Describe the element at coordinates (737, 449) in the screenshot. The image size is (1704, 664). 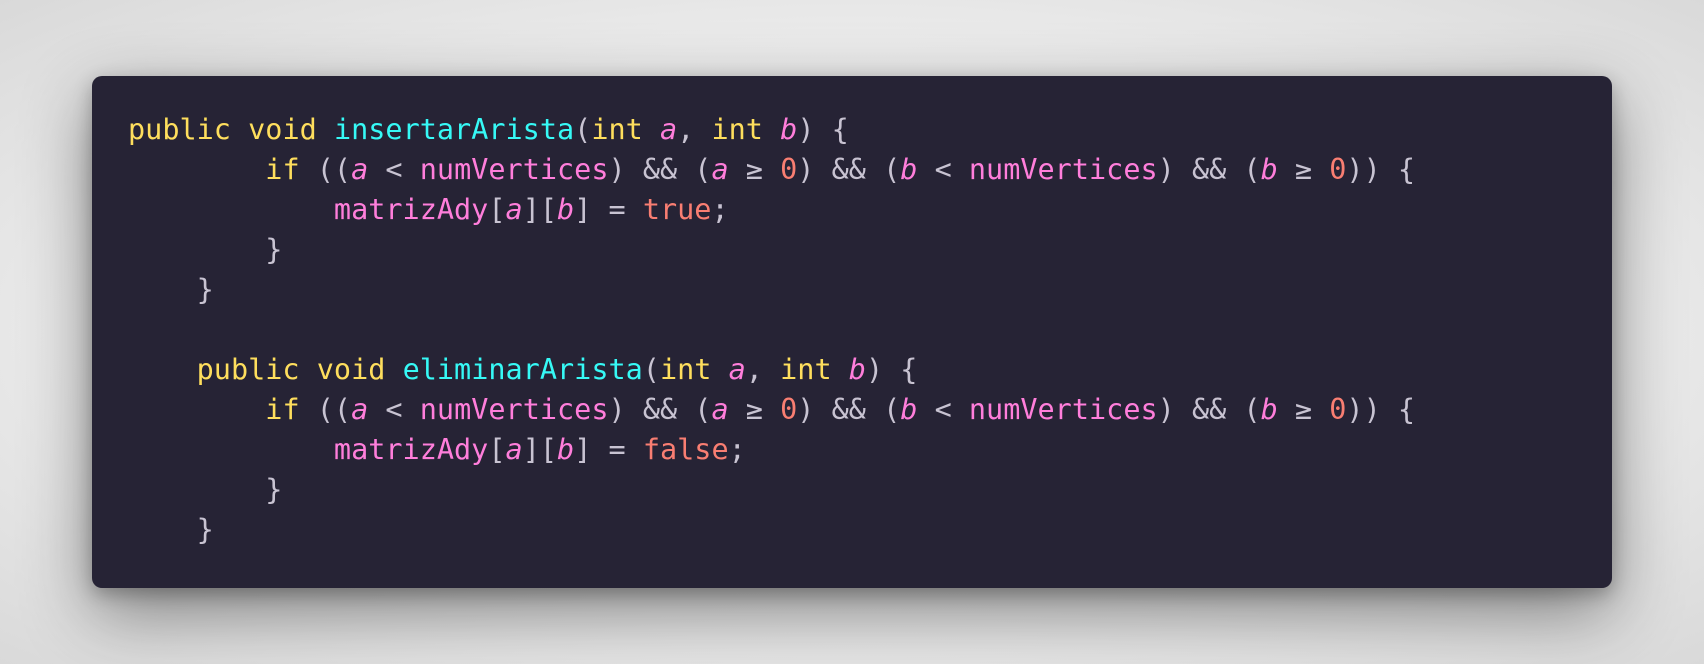
I see `code-token: ;` at that location.